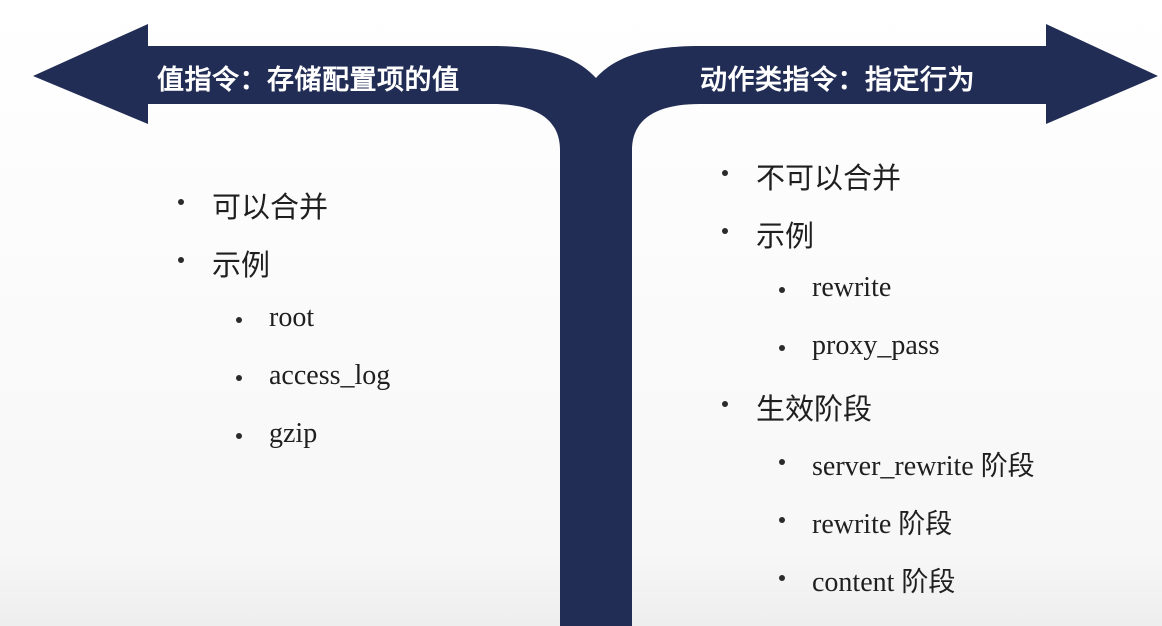  What do you see at coordinates (876, 345) in the screenshot?
I see `list-item-label: proxy_pass` at bounding box center [876, 345].